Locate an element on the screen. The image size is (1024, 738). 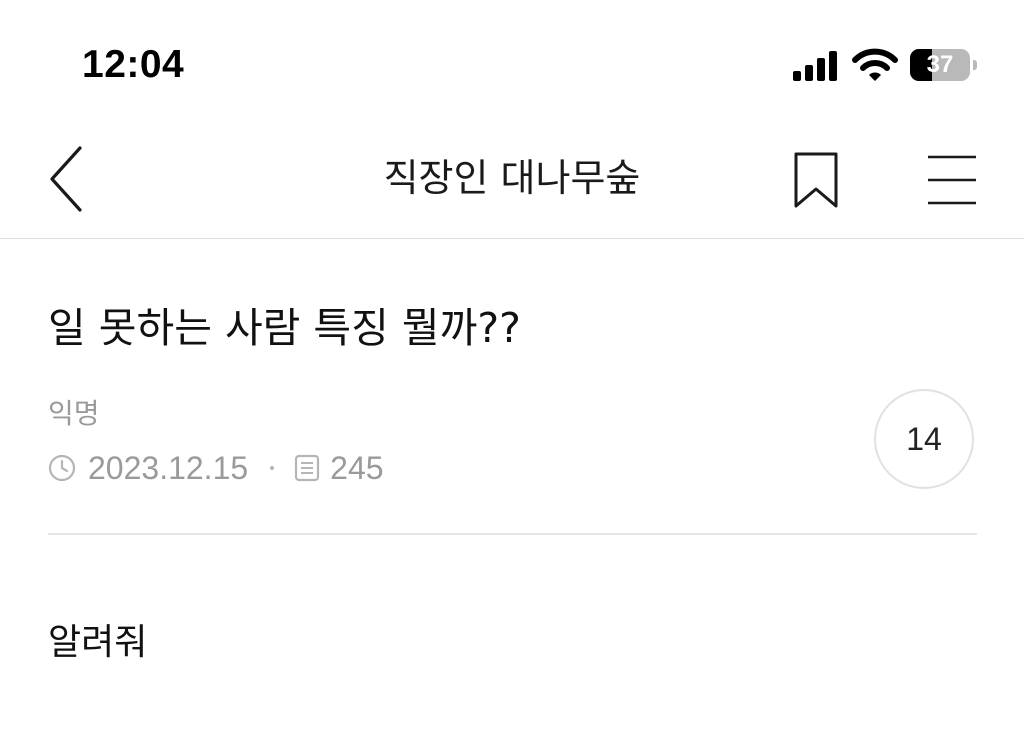
battery-indicator: 37 is located at coordinates (945, 65).